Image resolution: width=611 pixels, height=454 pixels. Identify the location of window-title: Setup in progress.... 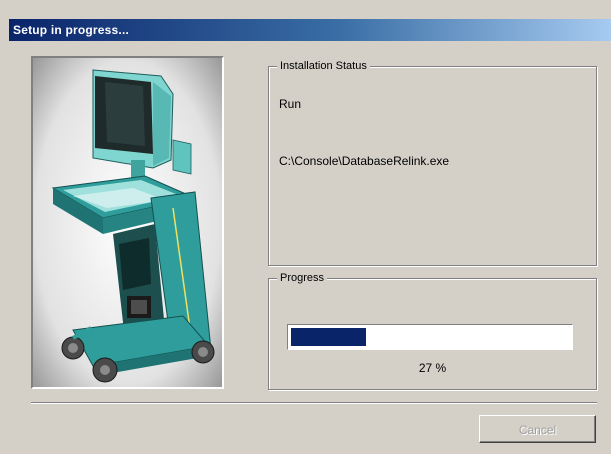
(310, 30).